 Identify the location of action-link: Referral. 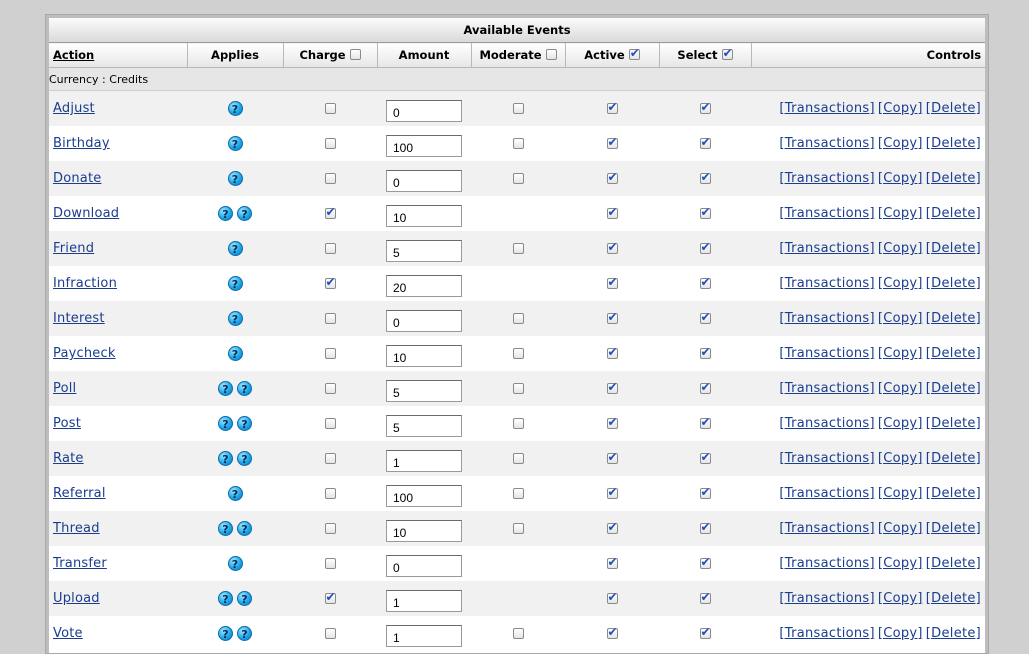
(79, 493).